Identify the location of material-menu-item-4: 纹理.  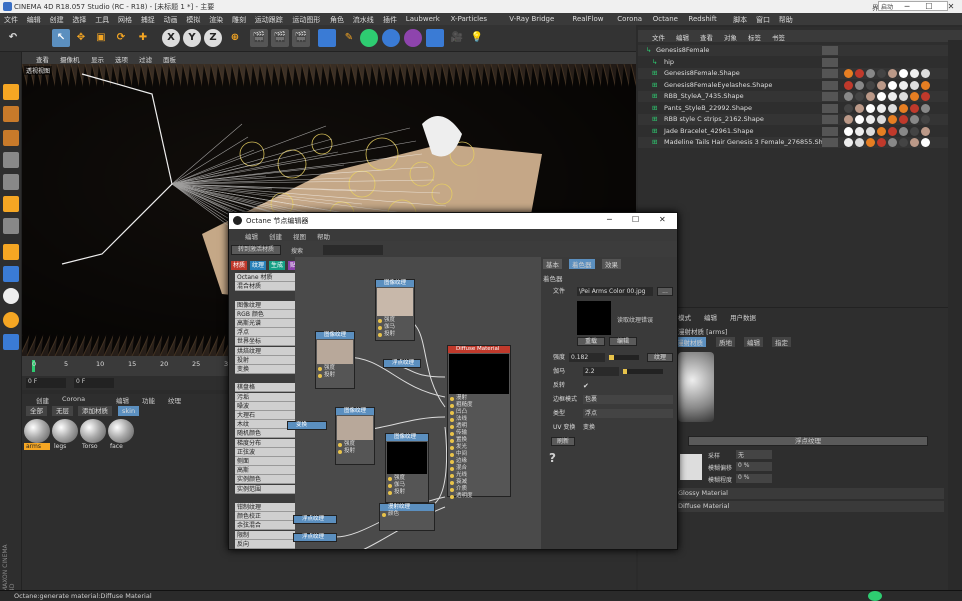
(174, 400).